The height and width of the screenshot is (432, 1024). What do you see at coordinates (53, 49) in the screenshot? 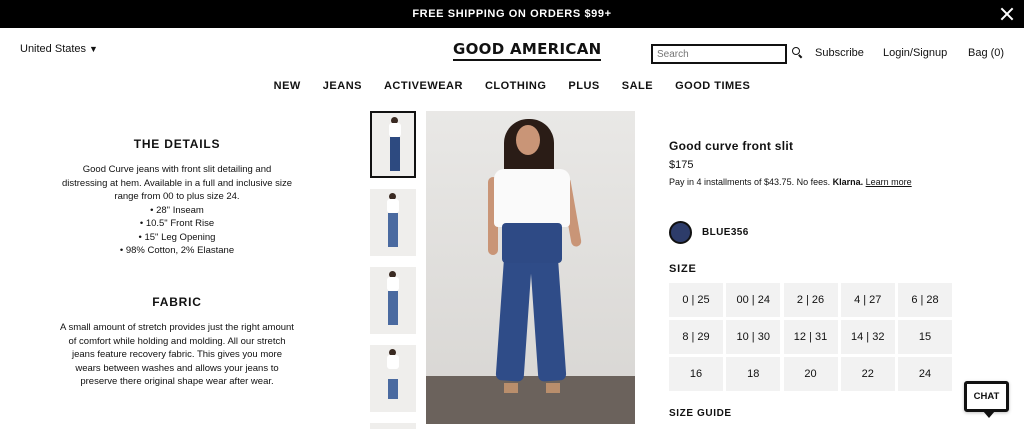
I see `country-label: United States` at bounding box center [53, 49].